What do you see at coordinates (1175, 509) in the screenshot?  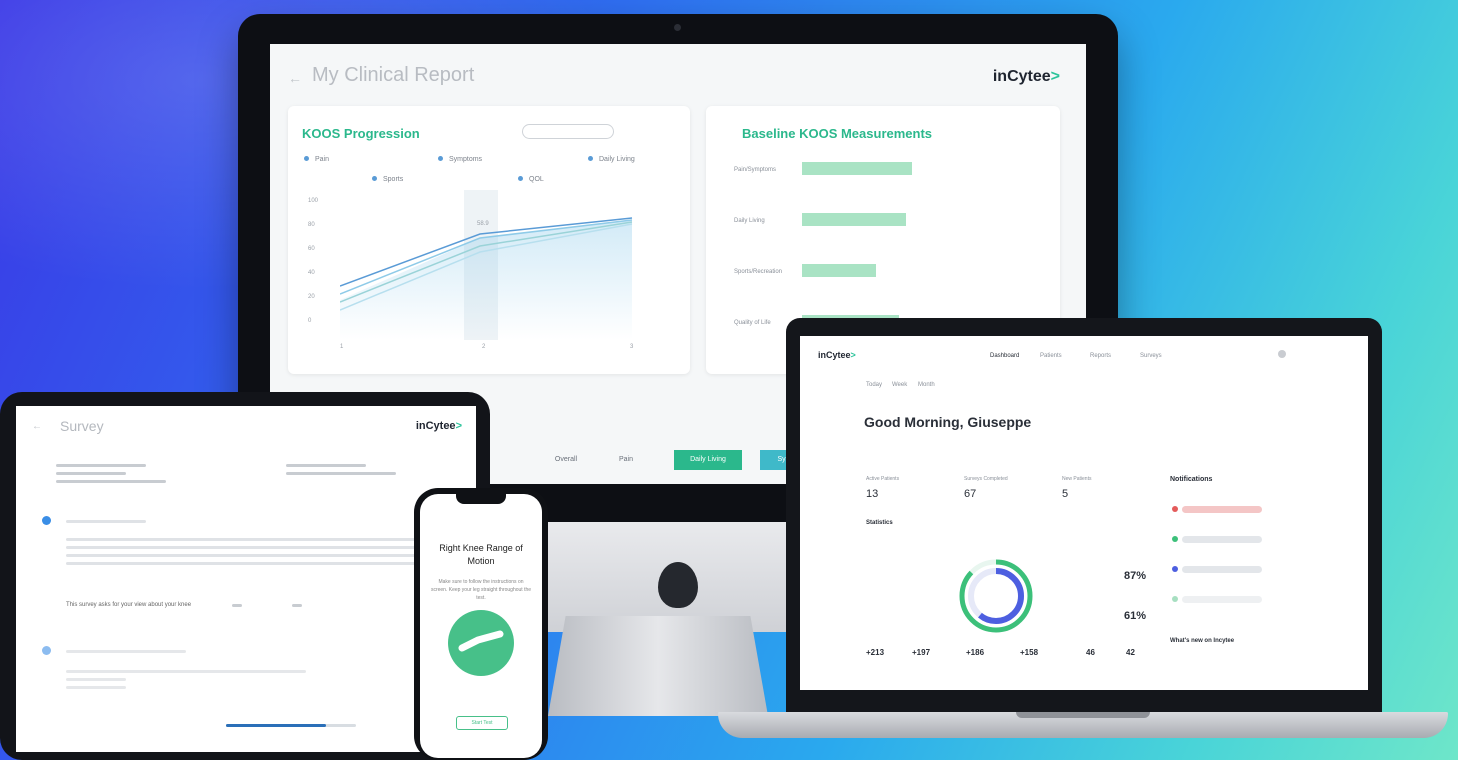 I see `alert-icon` at bounding box center [1175, 509].